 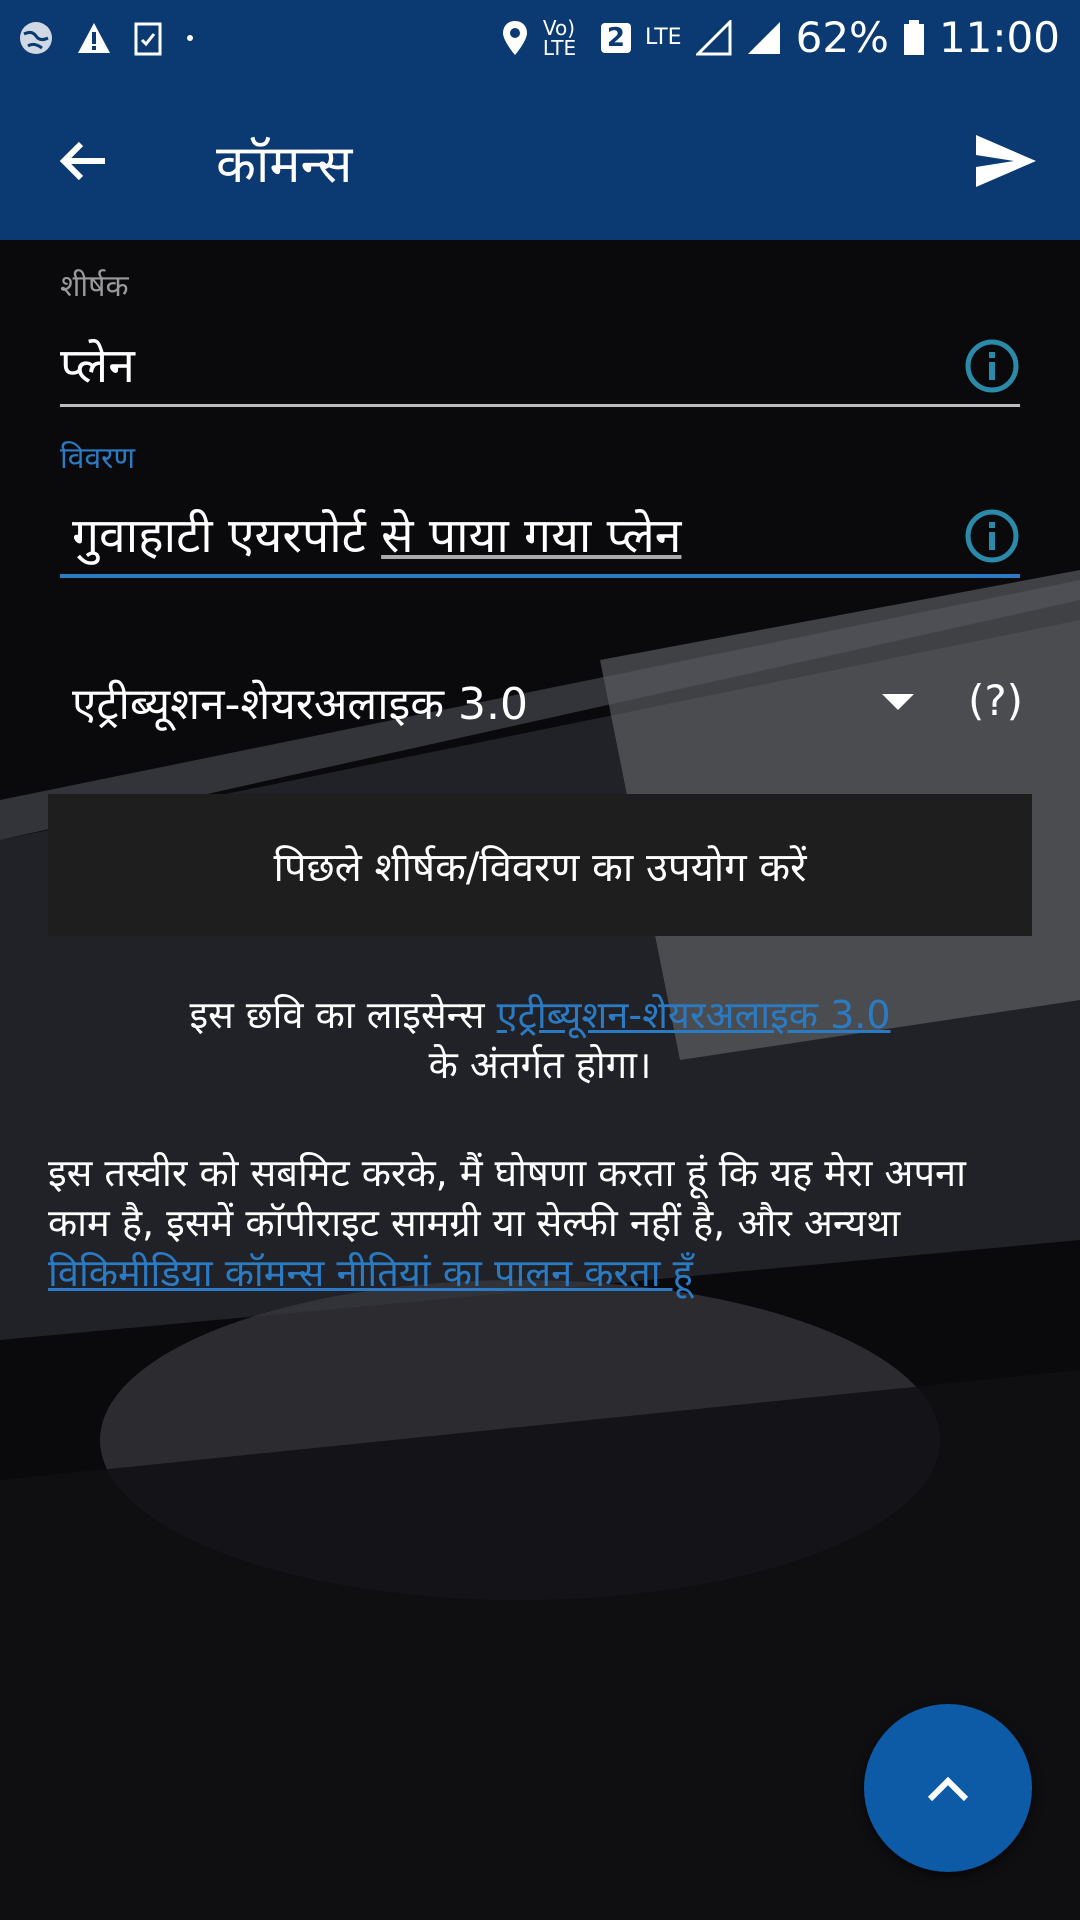 I want to click on volte-label: Vo) LTE, so click(x=559, y=37).